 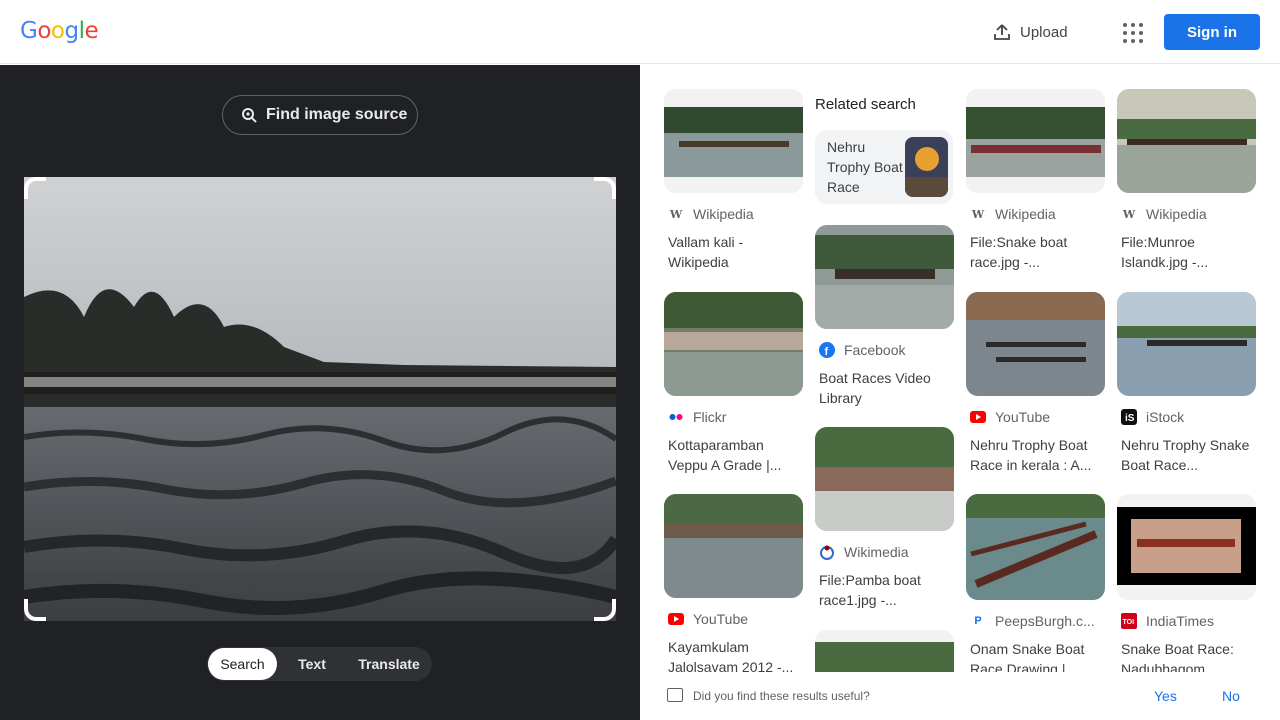 I want to click on wikimedia-icon, so click(x=827, y=552).